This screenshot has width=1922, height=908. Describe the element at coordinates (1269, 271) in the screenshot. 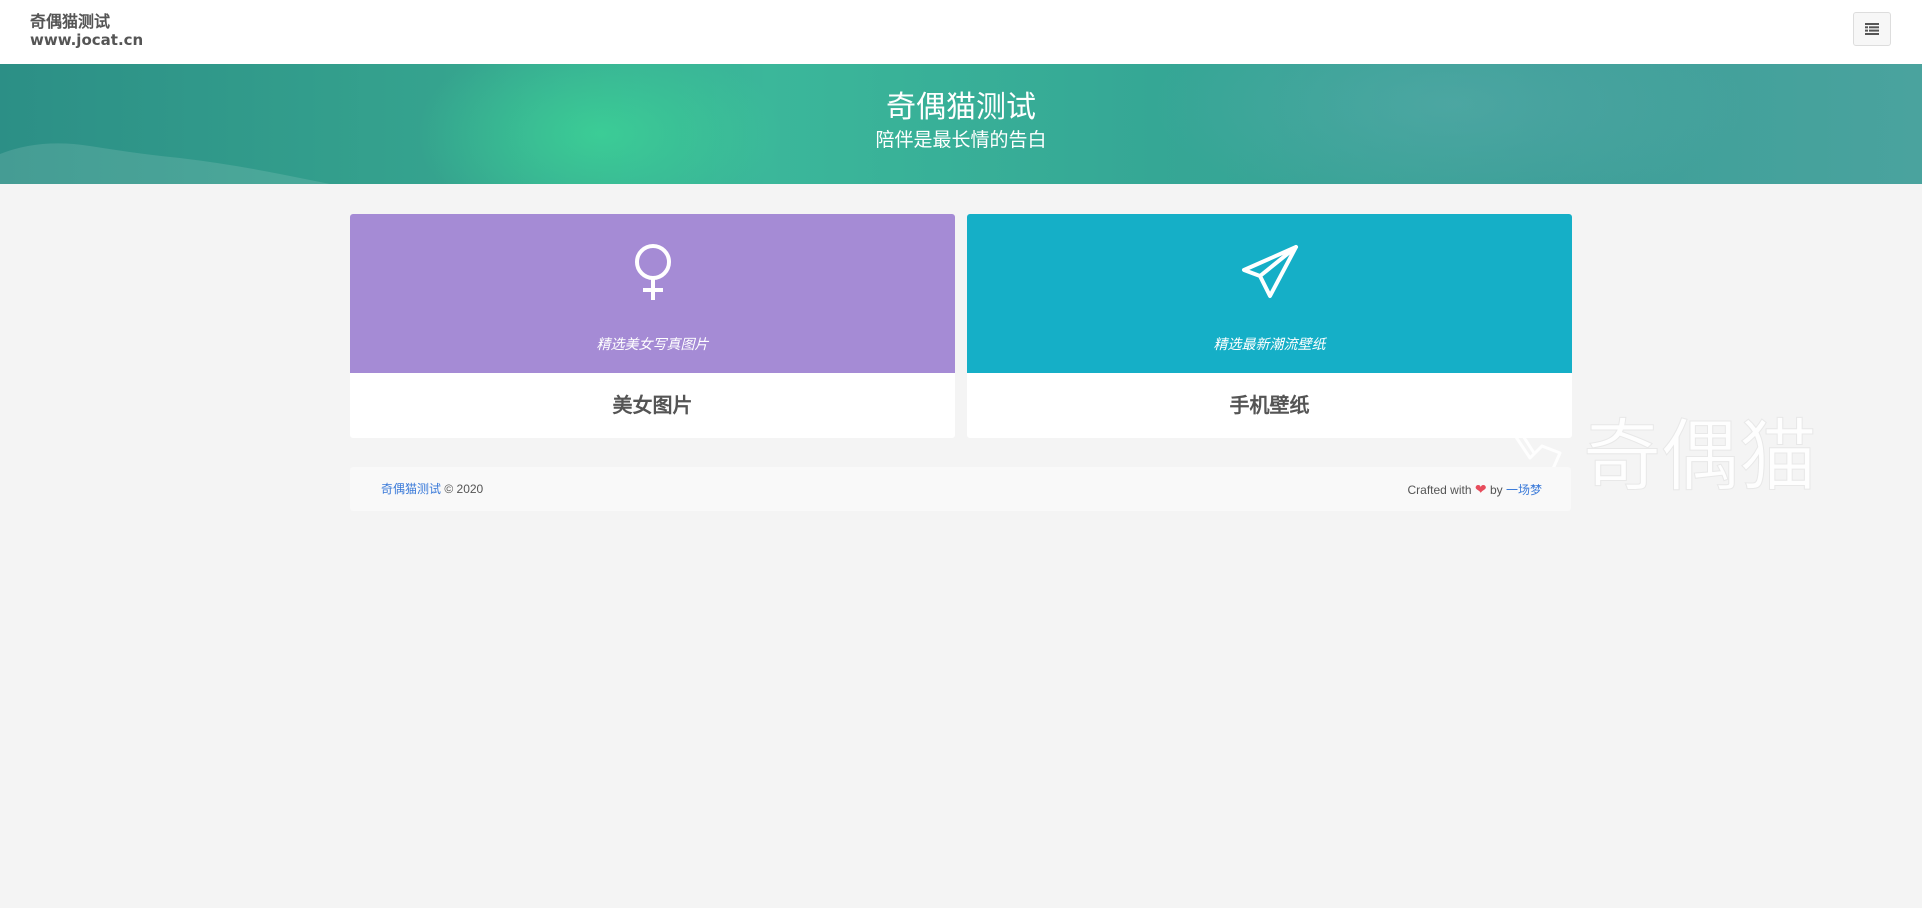

I see `paper-plane-icon` at that location.